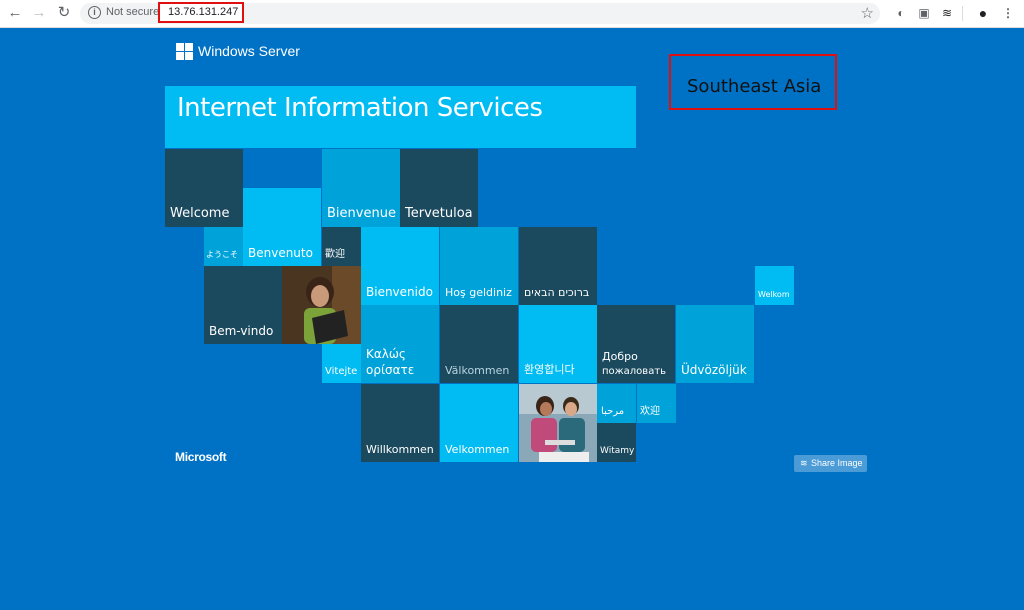  I want to click on region-label: Southeast Asia, so click(754, 86).